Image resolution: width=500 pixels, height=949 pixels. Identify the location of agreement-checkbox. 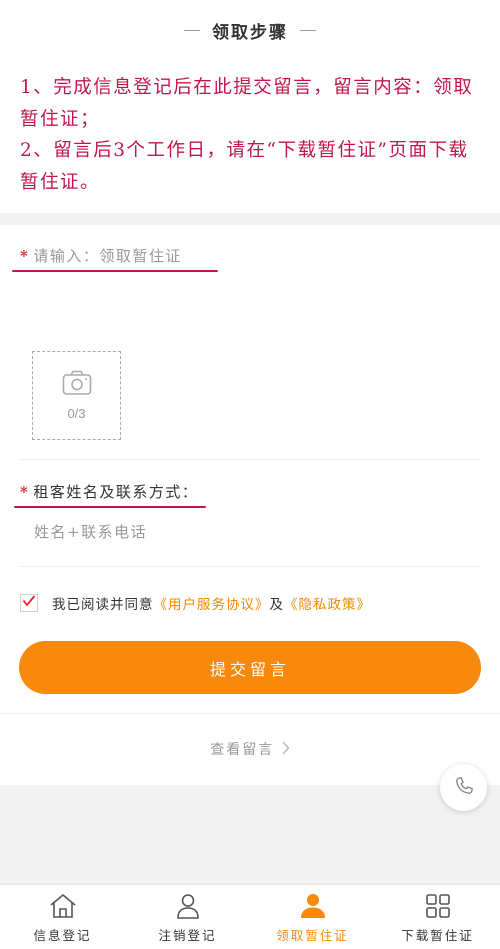
(29, 603).